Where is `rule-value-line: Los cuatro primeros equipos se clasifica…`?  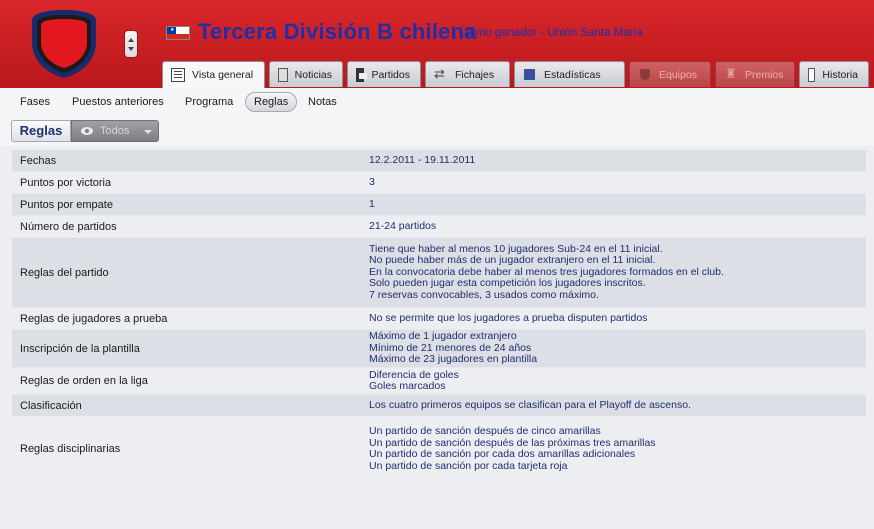 rule-value-line: Los cuatro primeros equipos se clasifica… is located at coordinates (530, 404).